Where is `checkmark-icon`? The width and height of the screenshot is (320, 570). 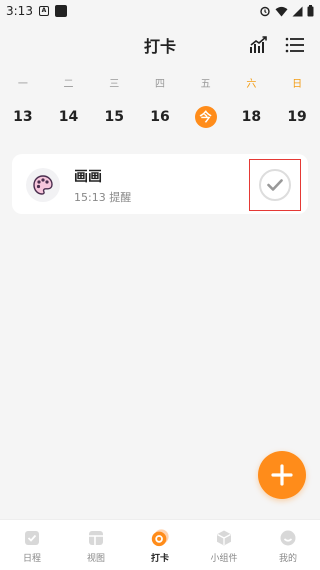
checkmark-icon is located at coordinates (275, 185).